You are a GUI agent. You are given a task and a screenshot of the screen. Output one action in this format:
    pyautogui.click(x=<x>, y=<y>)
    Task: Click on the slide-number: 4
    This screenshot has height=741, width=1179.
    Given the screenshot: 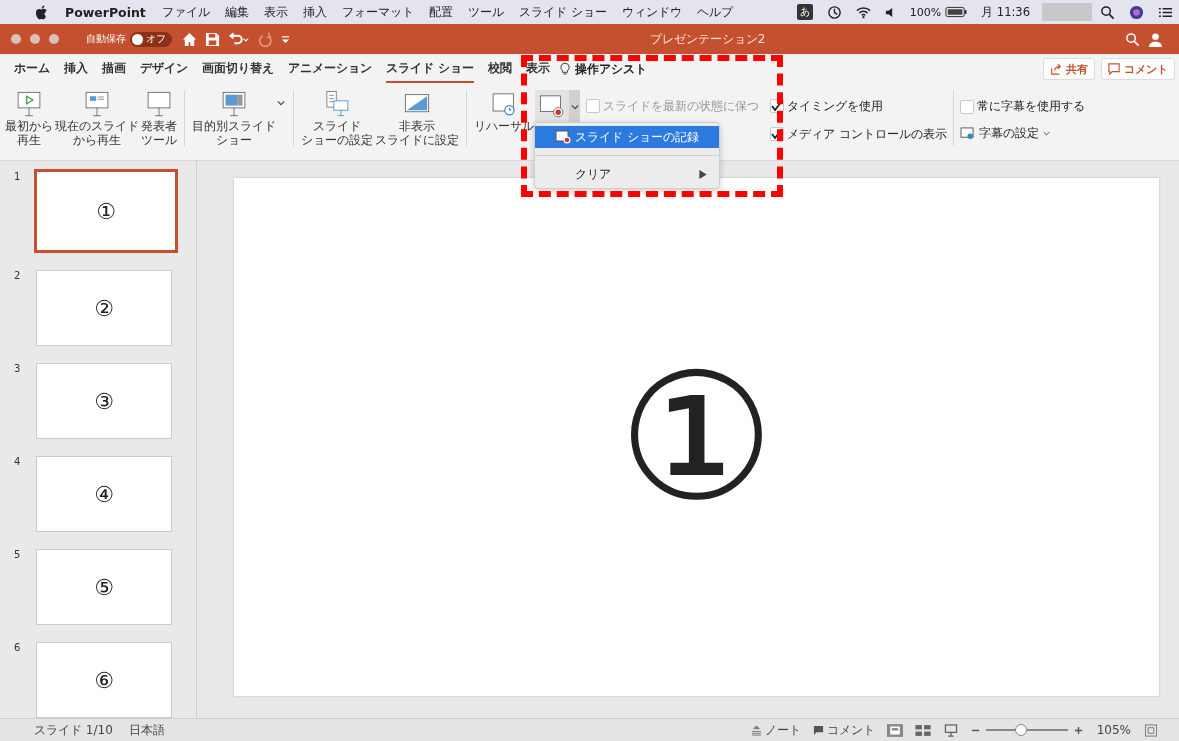 What is the action you would take?
    pyautogui.click(x=18, y=462)
    